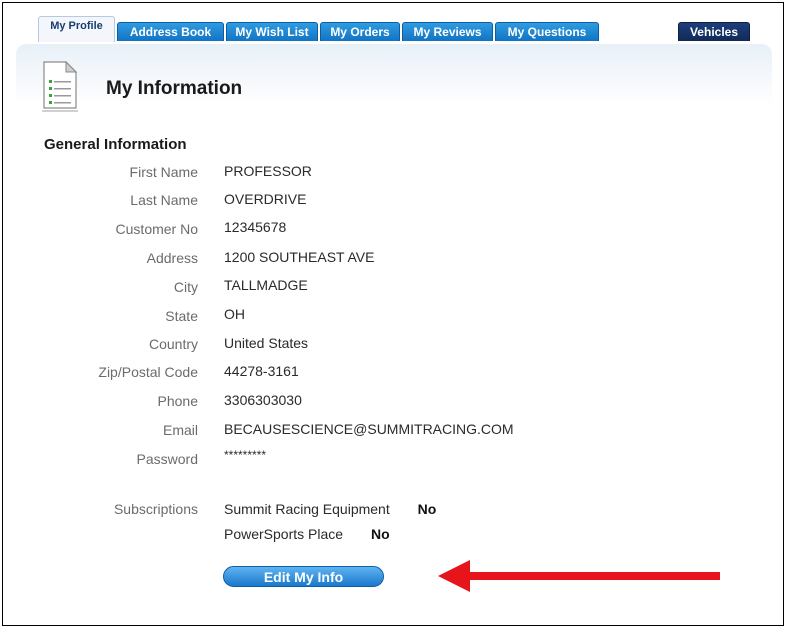 This screenshot has height=630, width=788. Describe the element at coordinates (180, 430) in the screenshot. I see `field-label: Email` at that location.